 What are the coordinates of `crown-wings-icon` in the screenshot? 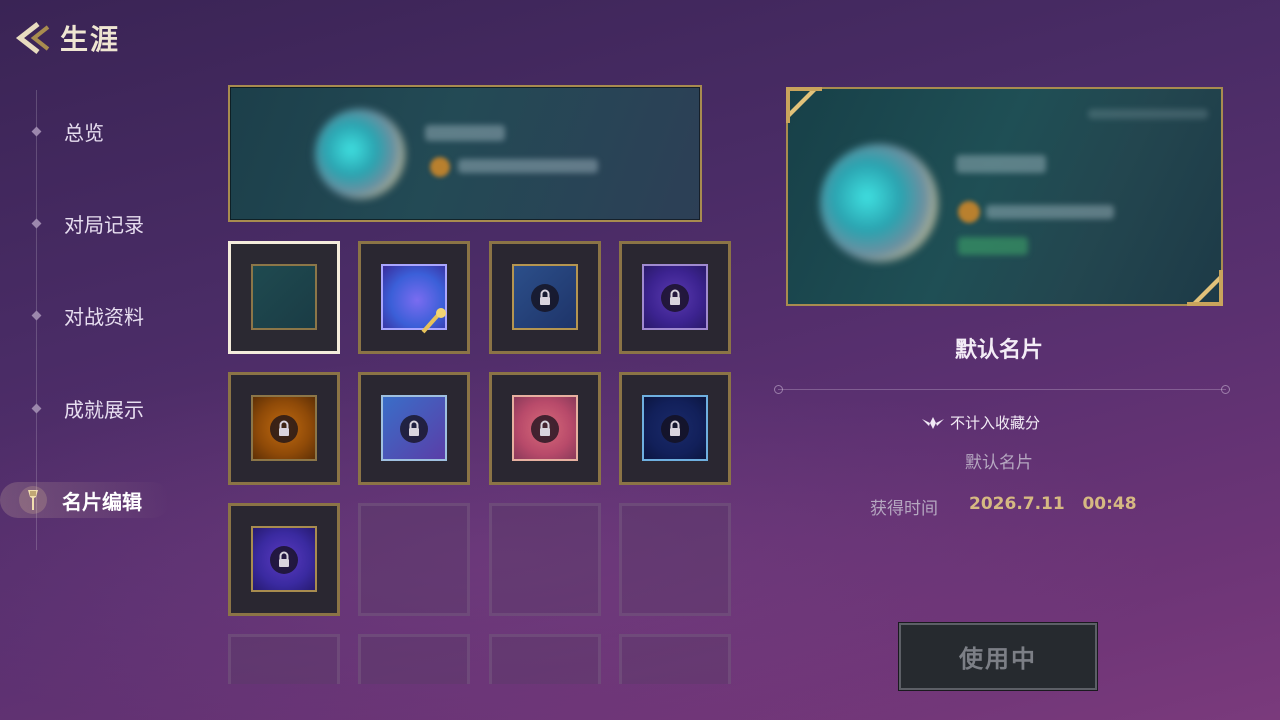 It's located at (933, 422).